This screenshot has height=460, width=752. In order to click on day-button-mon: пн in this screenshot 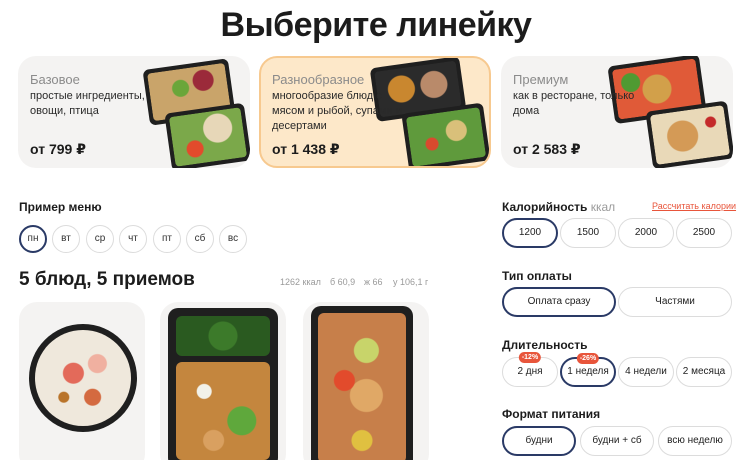, I will do `click(33, 239)`.